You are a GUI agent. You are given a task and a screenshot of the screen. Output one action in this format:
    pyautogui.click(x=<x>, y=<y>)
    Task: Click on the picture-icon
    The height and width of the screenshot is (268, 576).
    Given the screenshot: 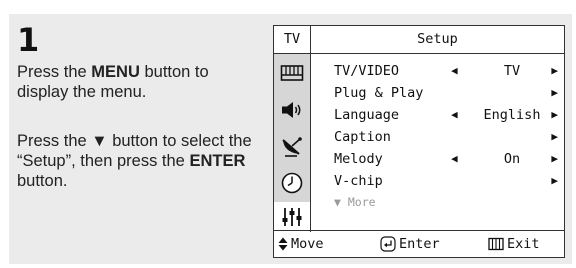 What is the action you would take?
    pyautogui.click(x=292, y=73)
    